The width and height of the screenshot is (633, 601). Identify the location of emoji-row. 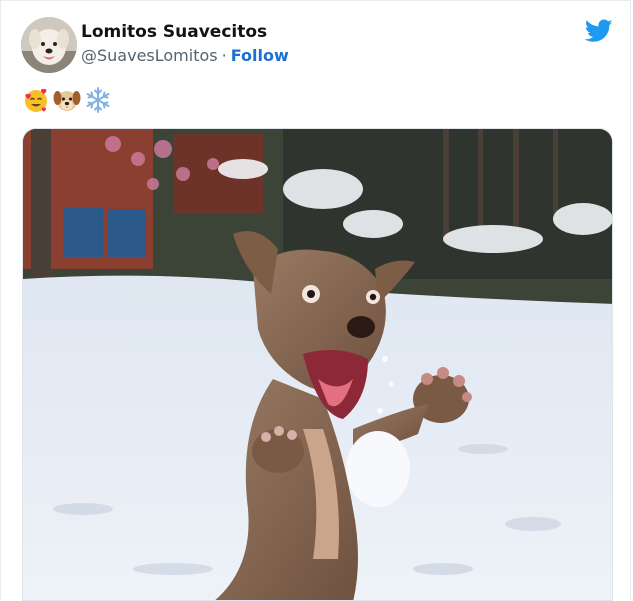
(67, 100).